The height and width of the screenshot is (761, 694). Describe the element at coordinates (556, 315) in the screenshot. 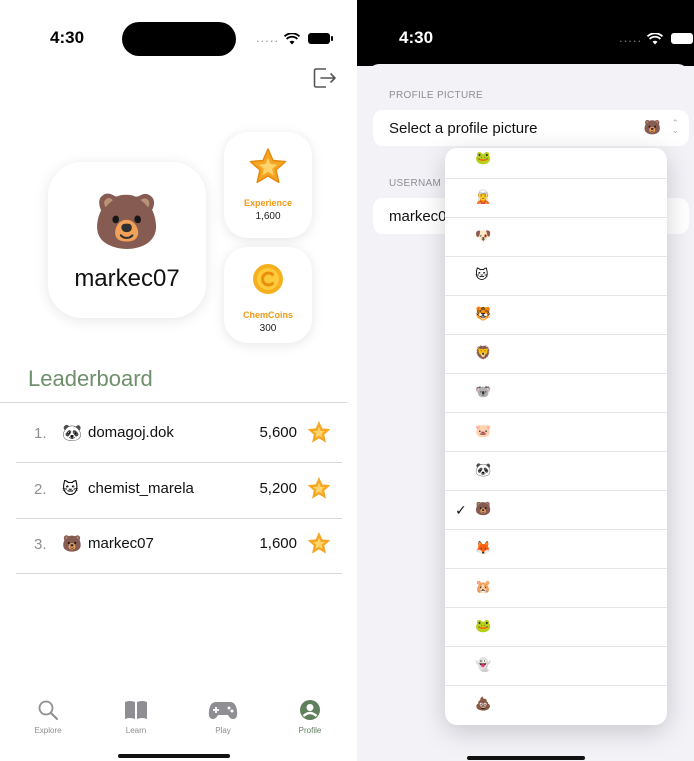

I see `menu-option: 🐯` at that location.